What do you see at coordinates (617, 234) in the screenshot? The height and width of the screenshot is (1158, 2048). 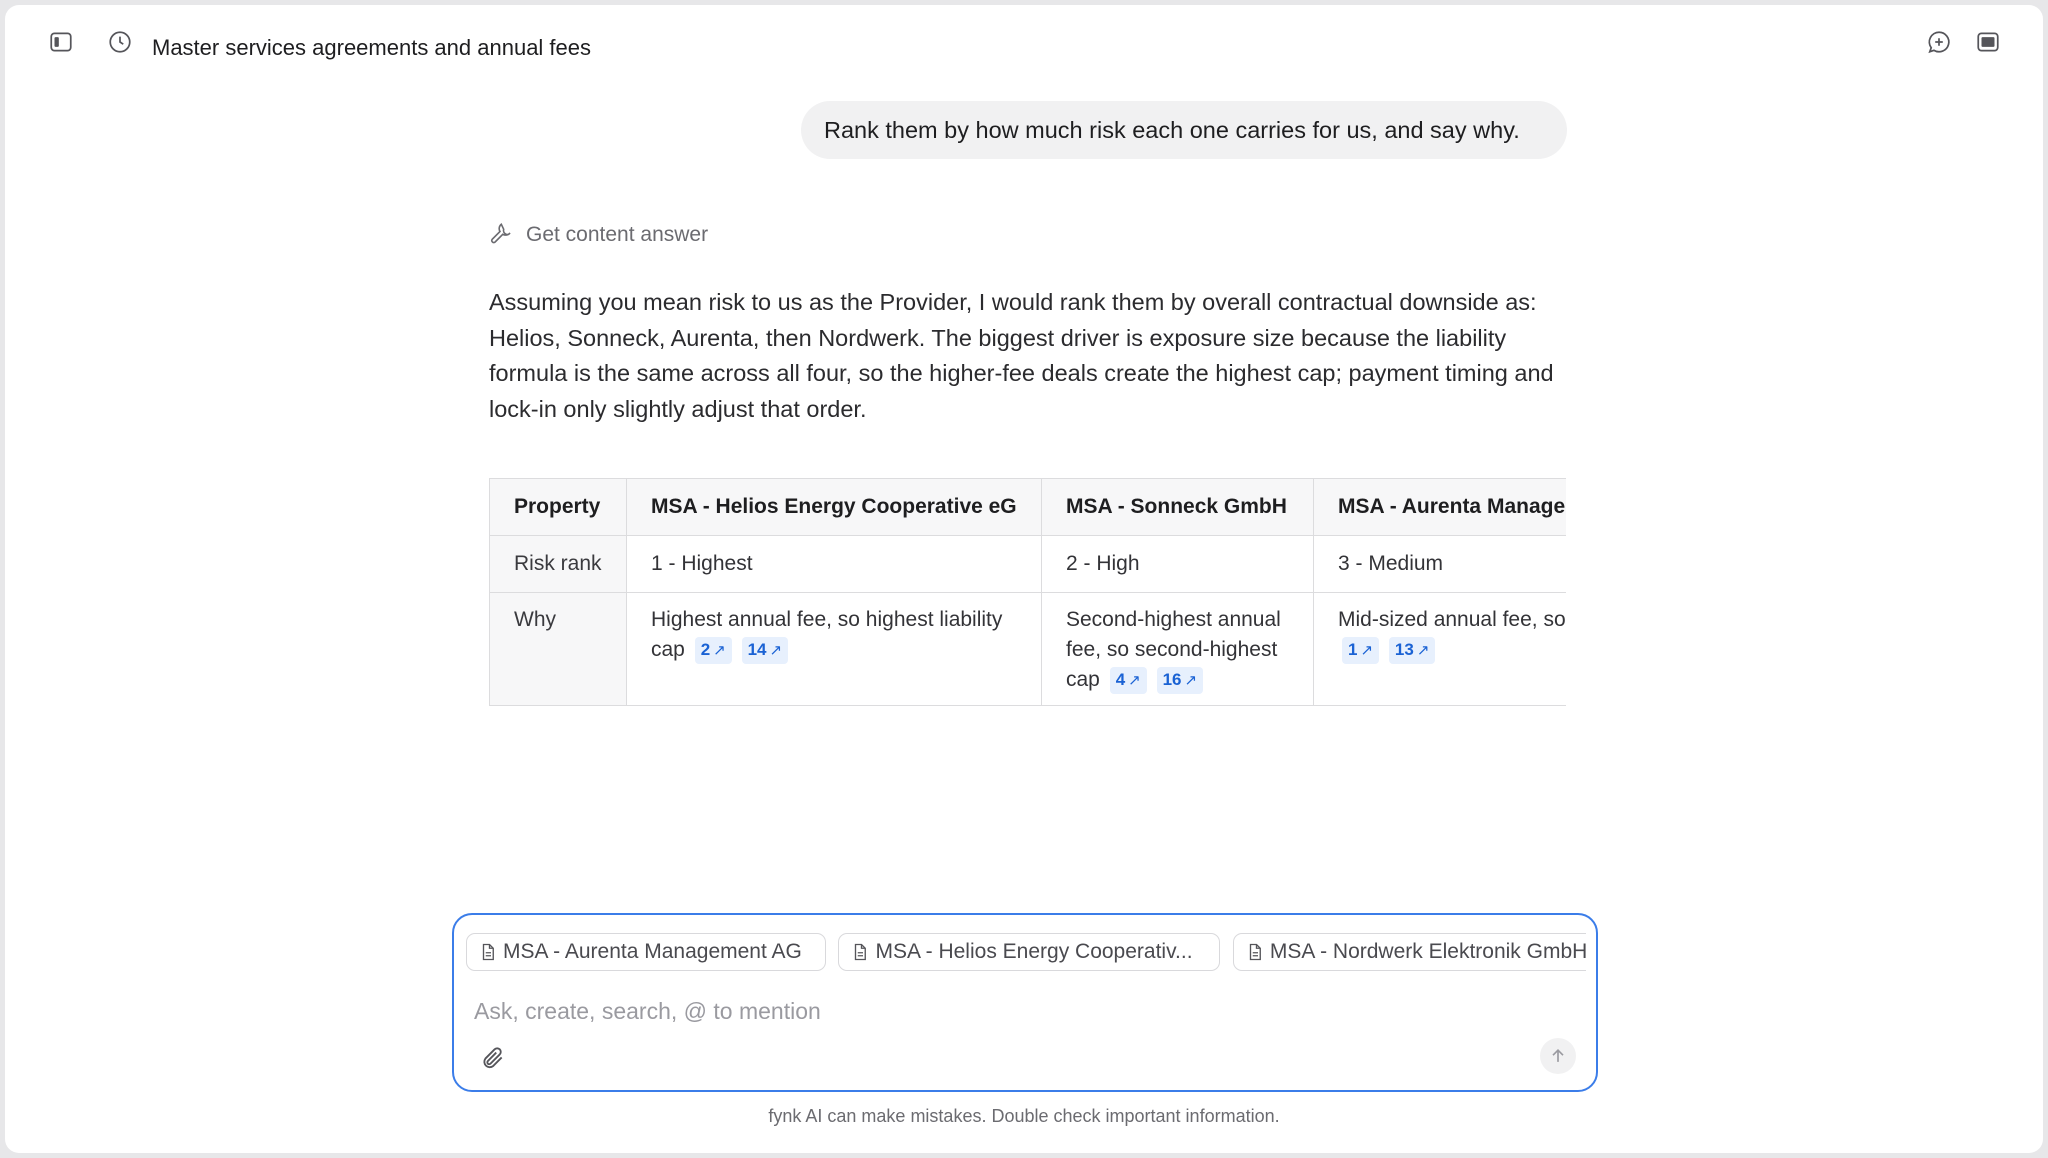 I see `tool-label: Get content answer` at bounding box center [617, 234].